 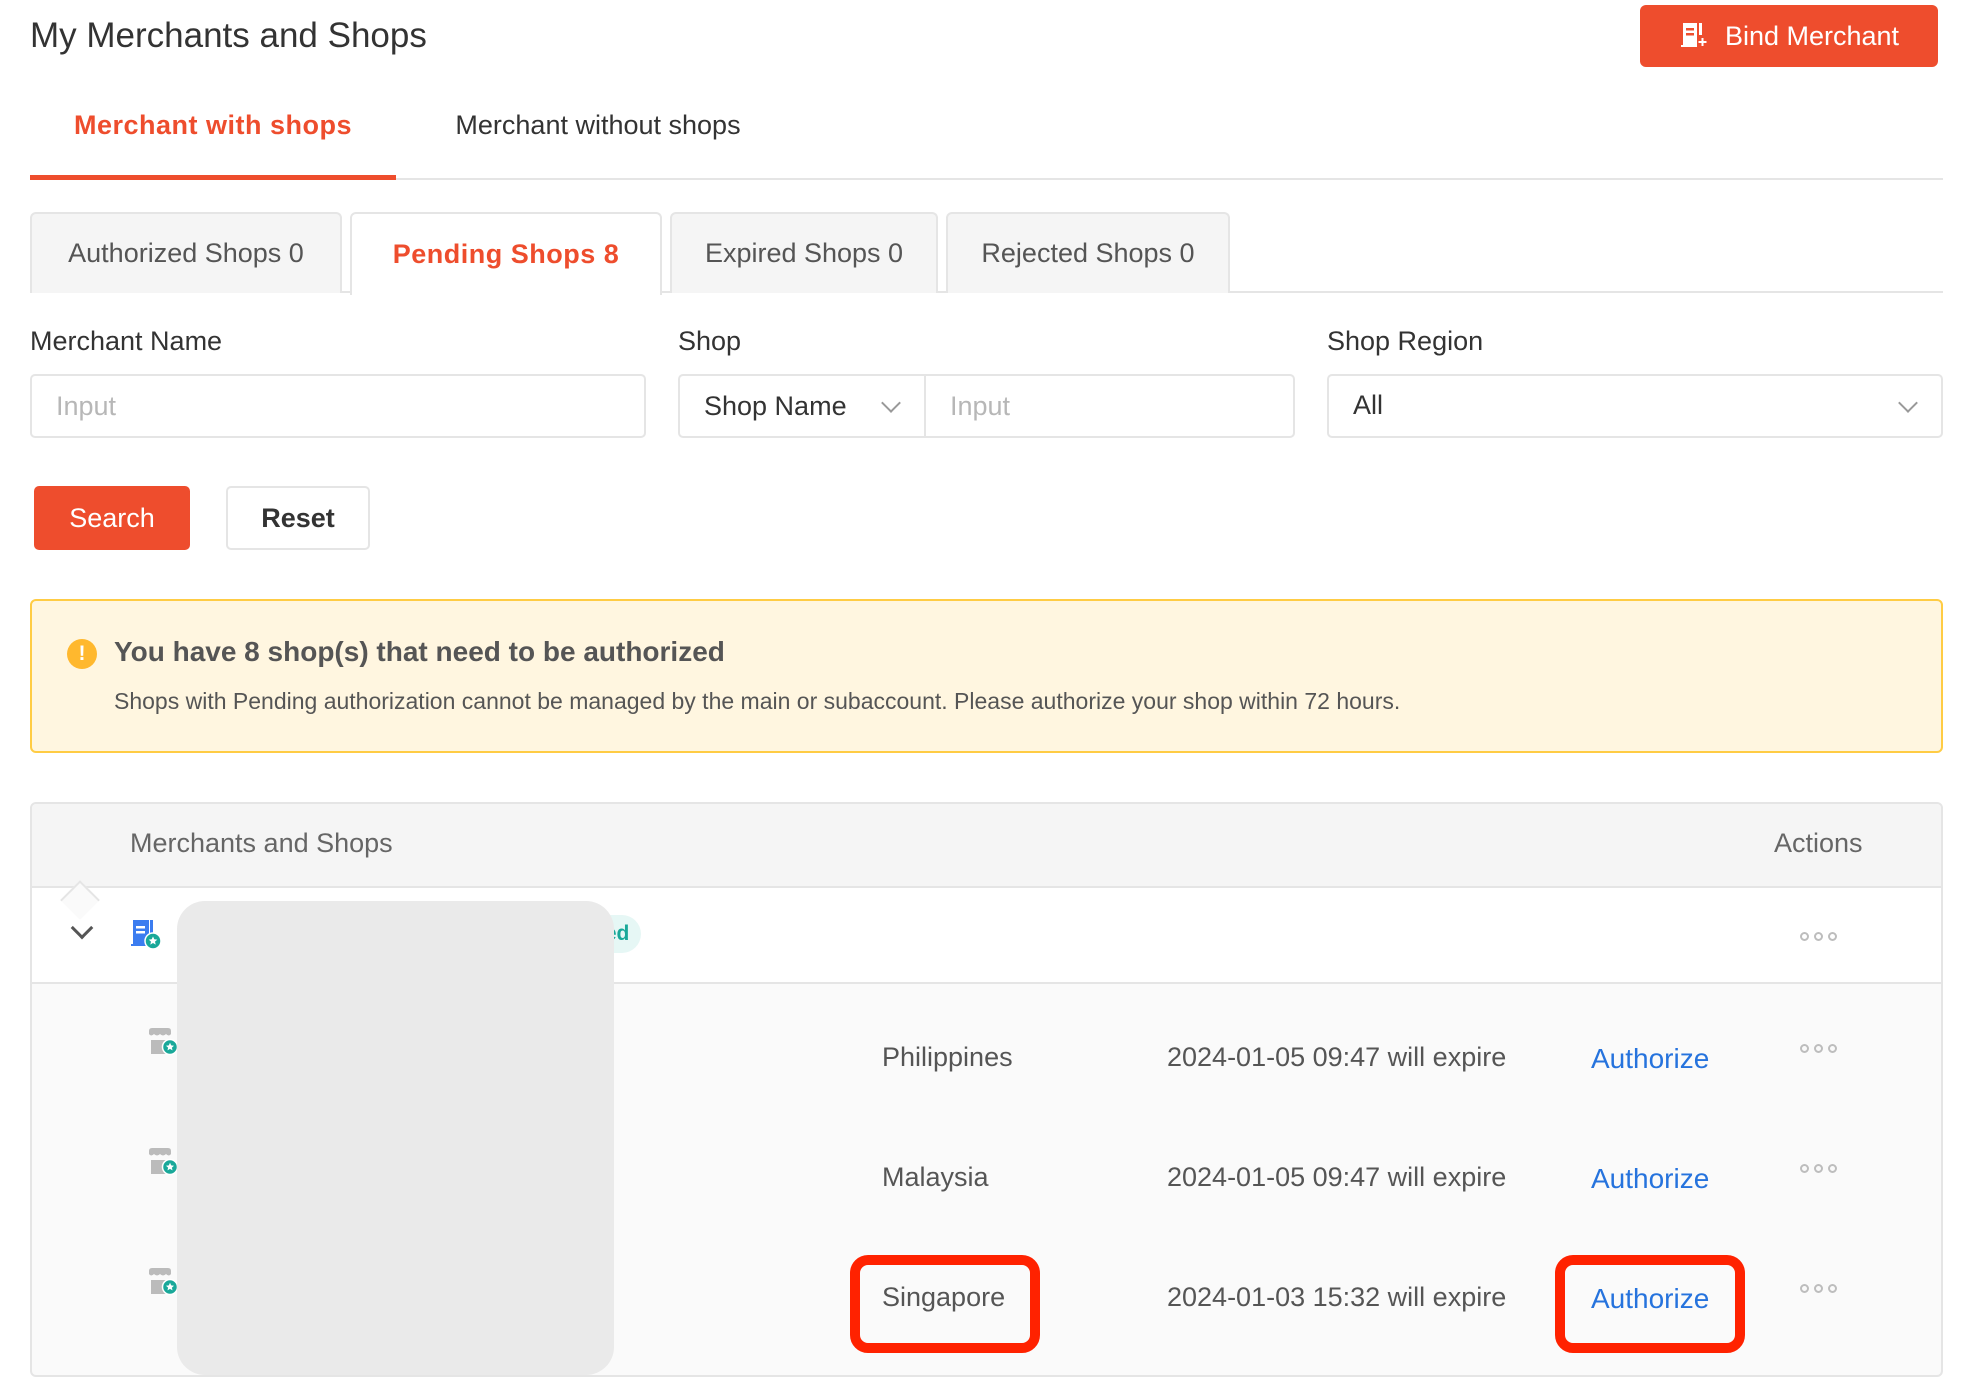 I want to click on column-merchants-and-shops: Merchants and Shops, so click(x=261, y=843).